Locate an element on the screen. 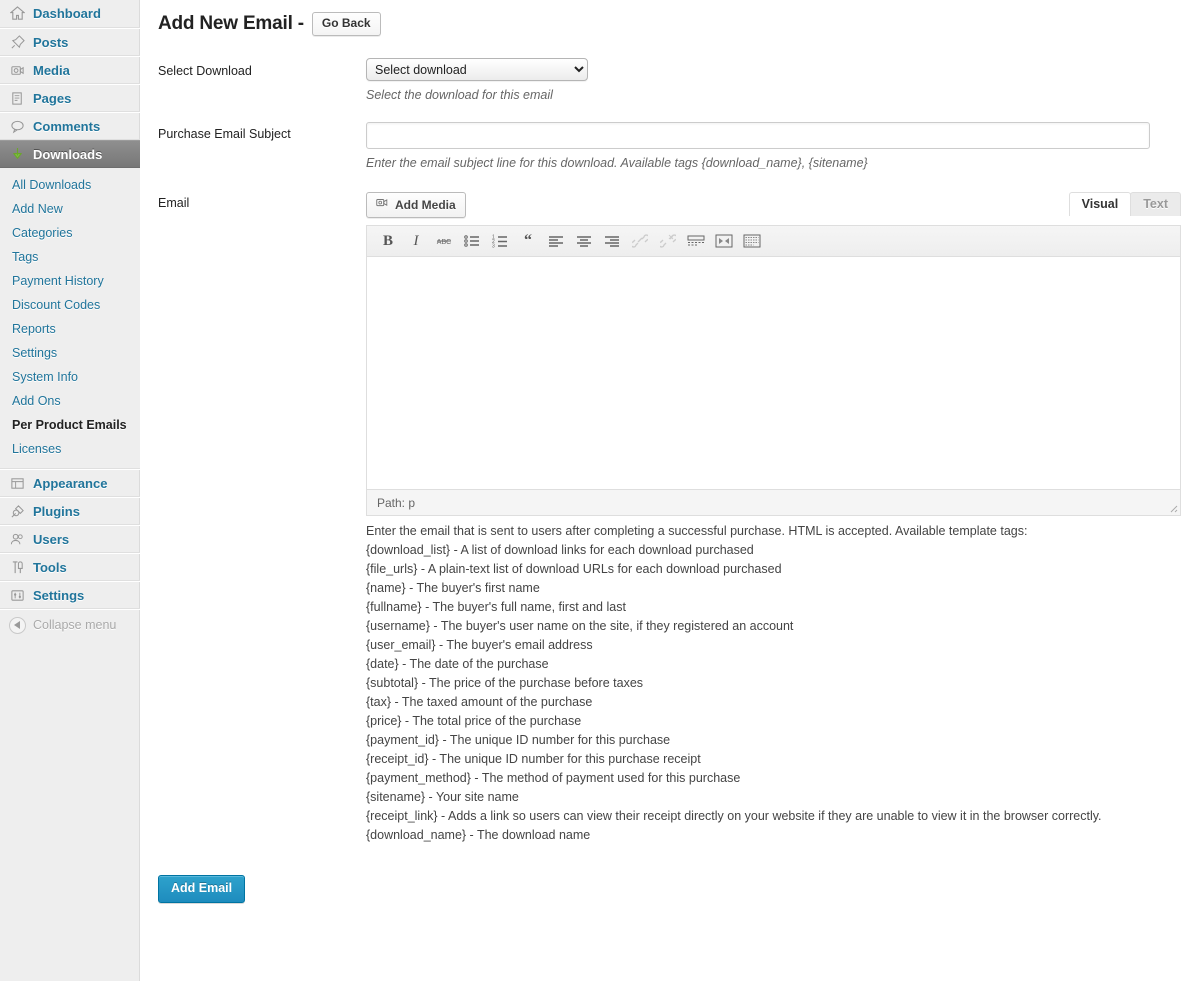  sidebar-label: Settings is located at coordinates (59, 595).